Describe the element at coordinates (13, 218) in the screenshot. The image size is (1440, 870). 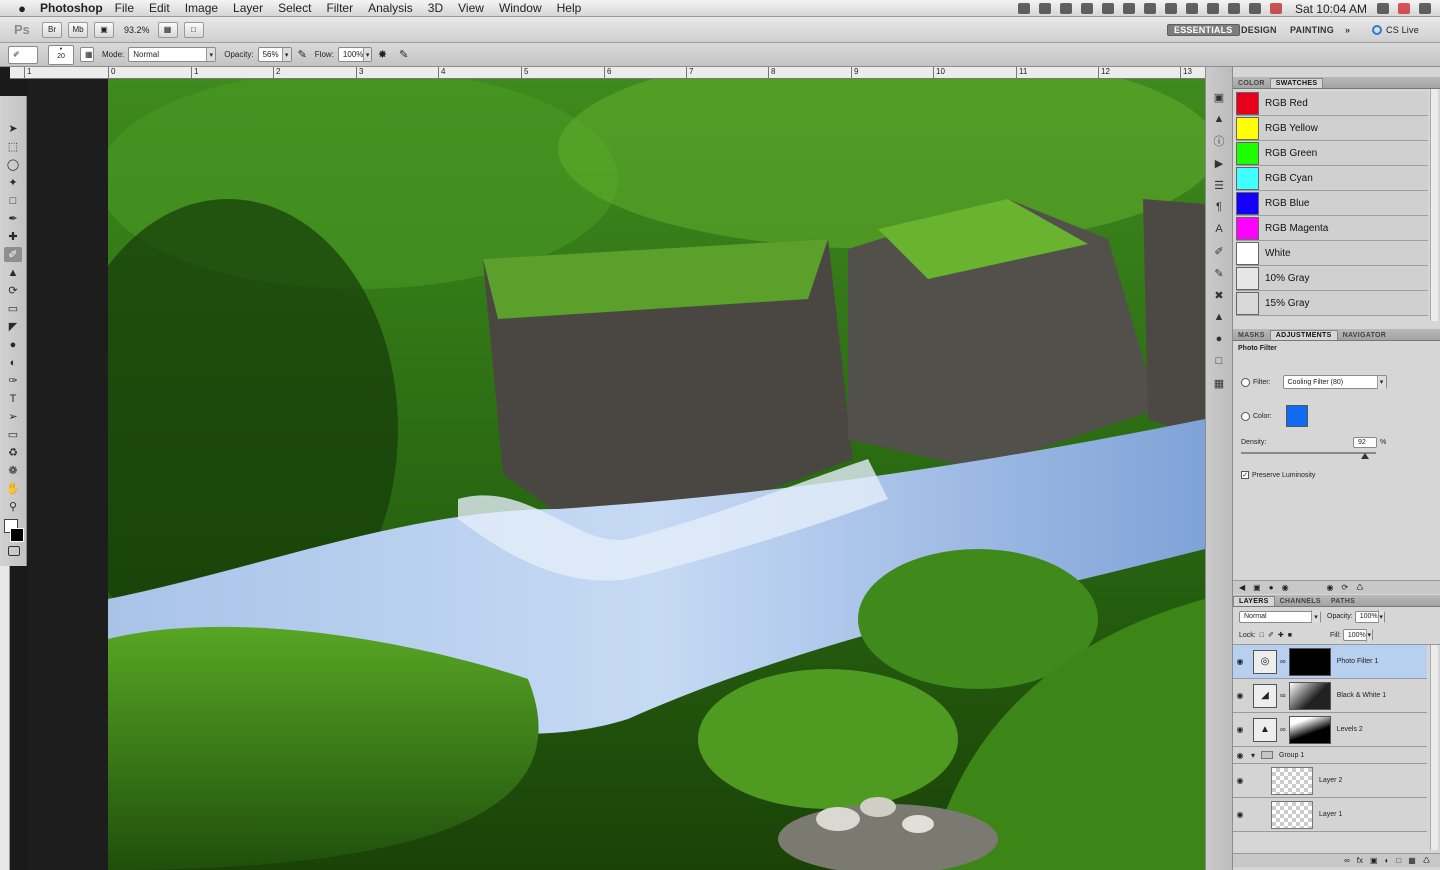
I see `eyedropper-tool-icon: ✒` at that location.